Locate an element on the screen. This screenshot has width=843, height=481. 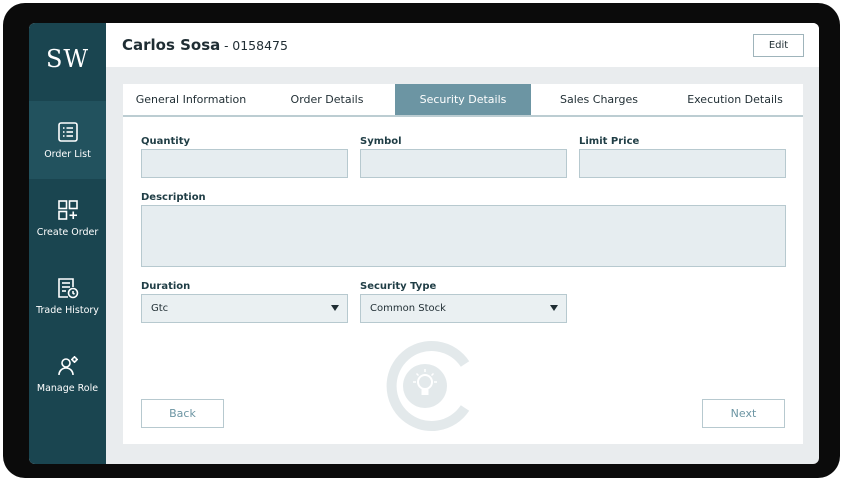
create-order-icon is located at coordinates (67, 210).